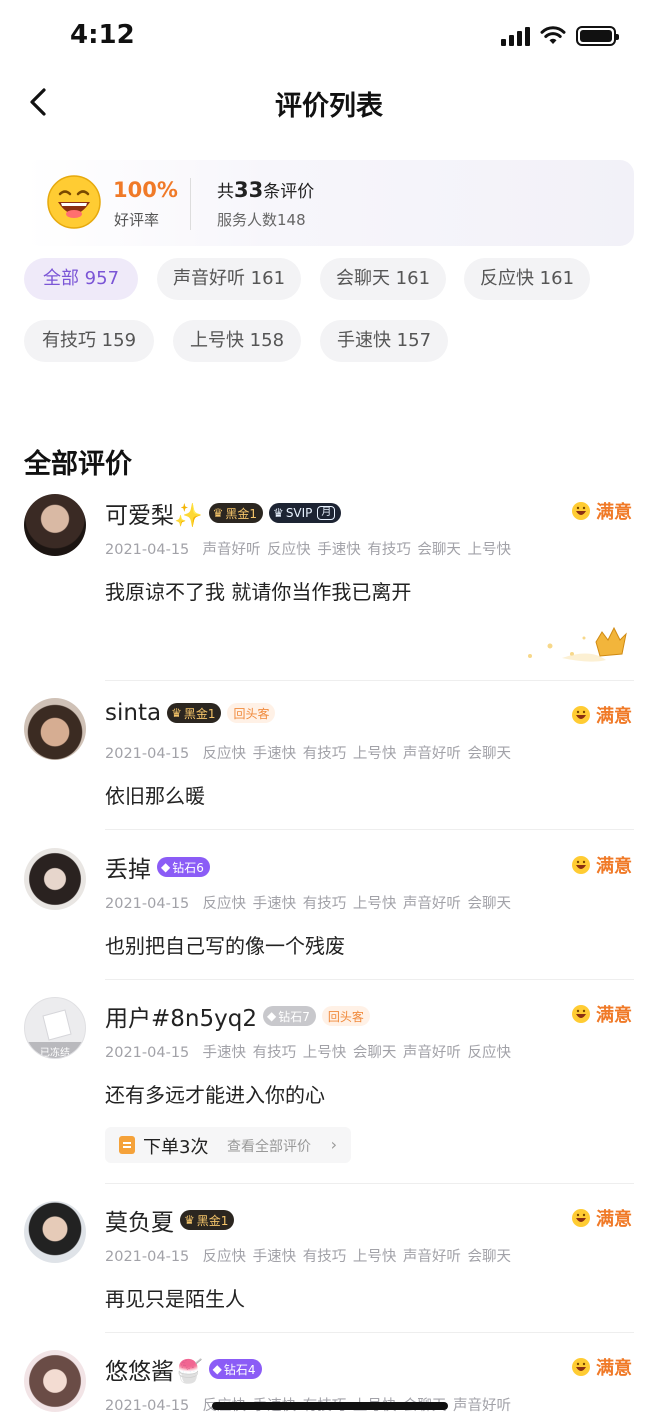 The width and height of the screenshot is (658, 1424). What do you see at coordinates (137, 220) in the screenshot?
I see `positive-rate-label: 好评率` at bounding box center [137, 220].